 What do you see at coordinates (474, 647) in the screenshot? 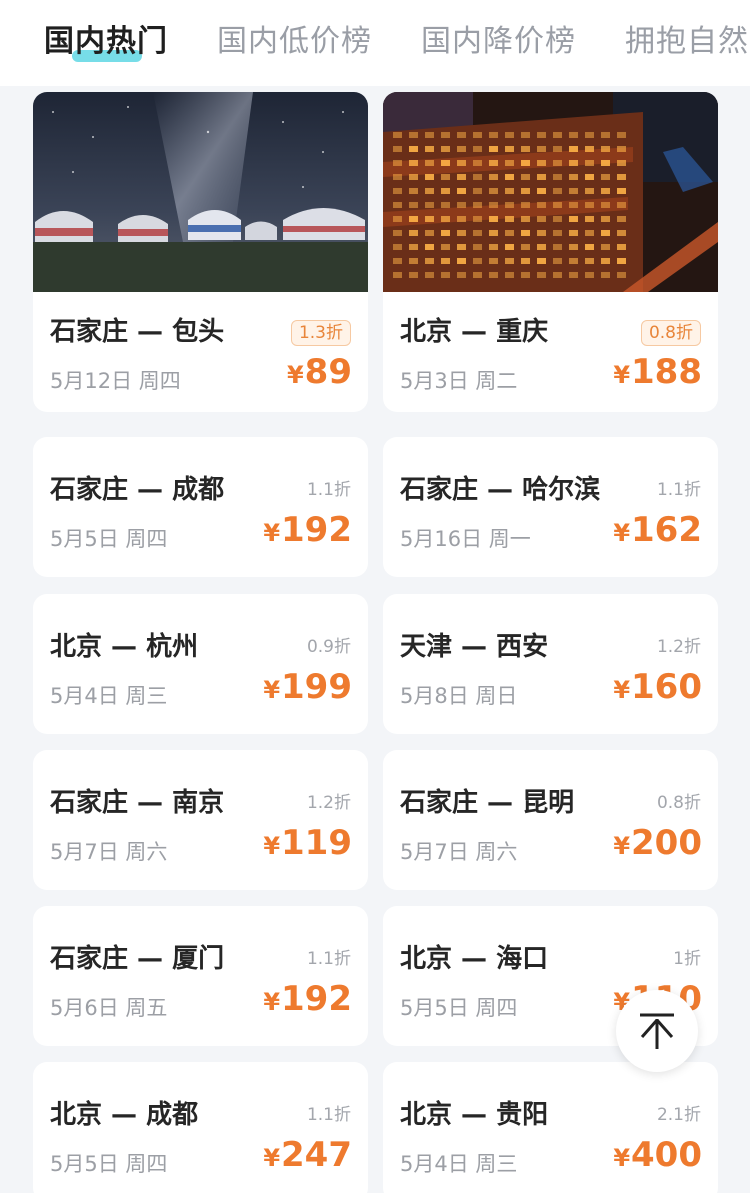
I see `route-label: 天津 — 西安` at bounding box center [474, 647].